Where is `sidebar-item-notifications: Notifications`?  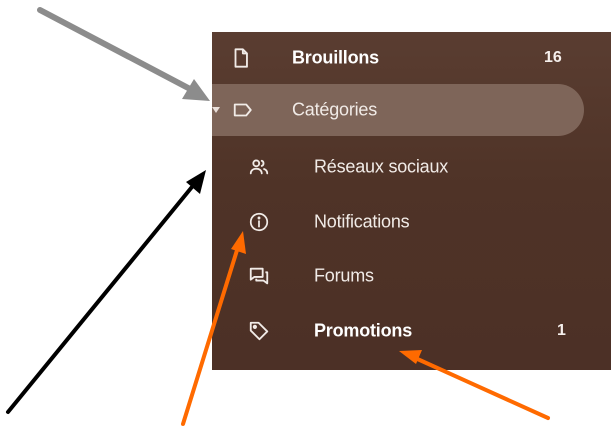 sidebar-item-notifications: Notifications is located at coordinates (411, 222).